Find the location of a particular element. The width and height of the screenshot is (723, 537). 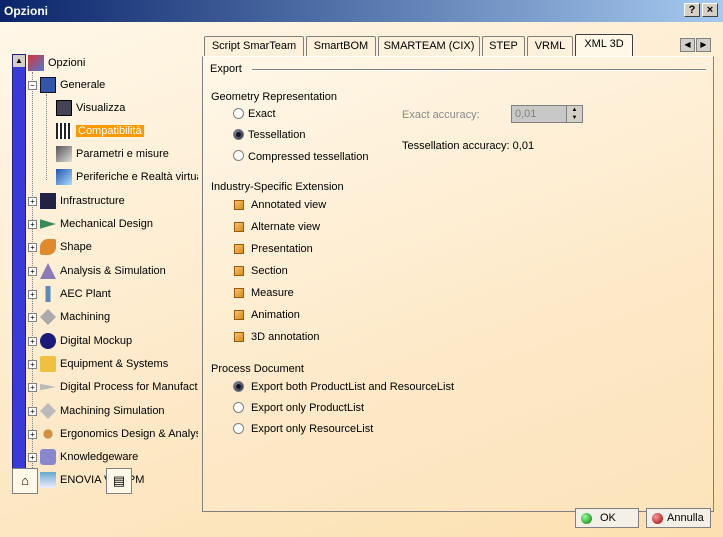

radio-tessellation is located at coordinates (238, 134).